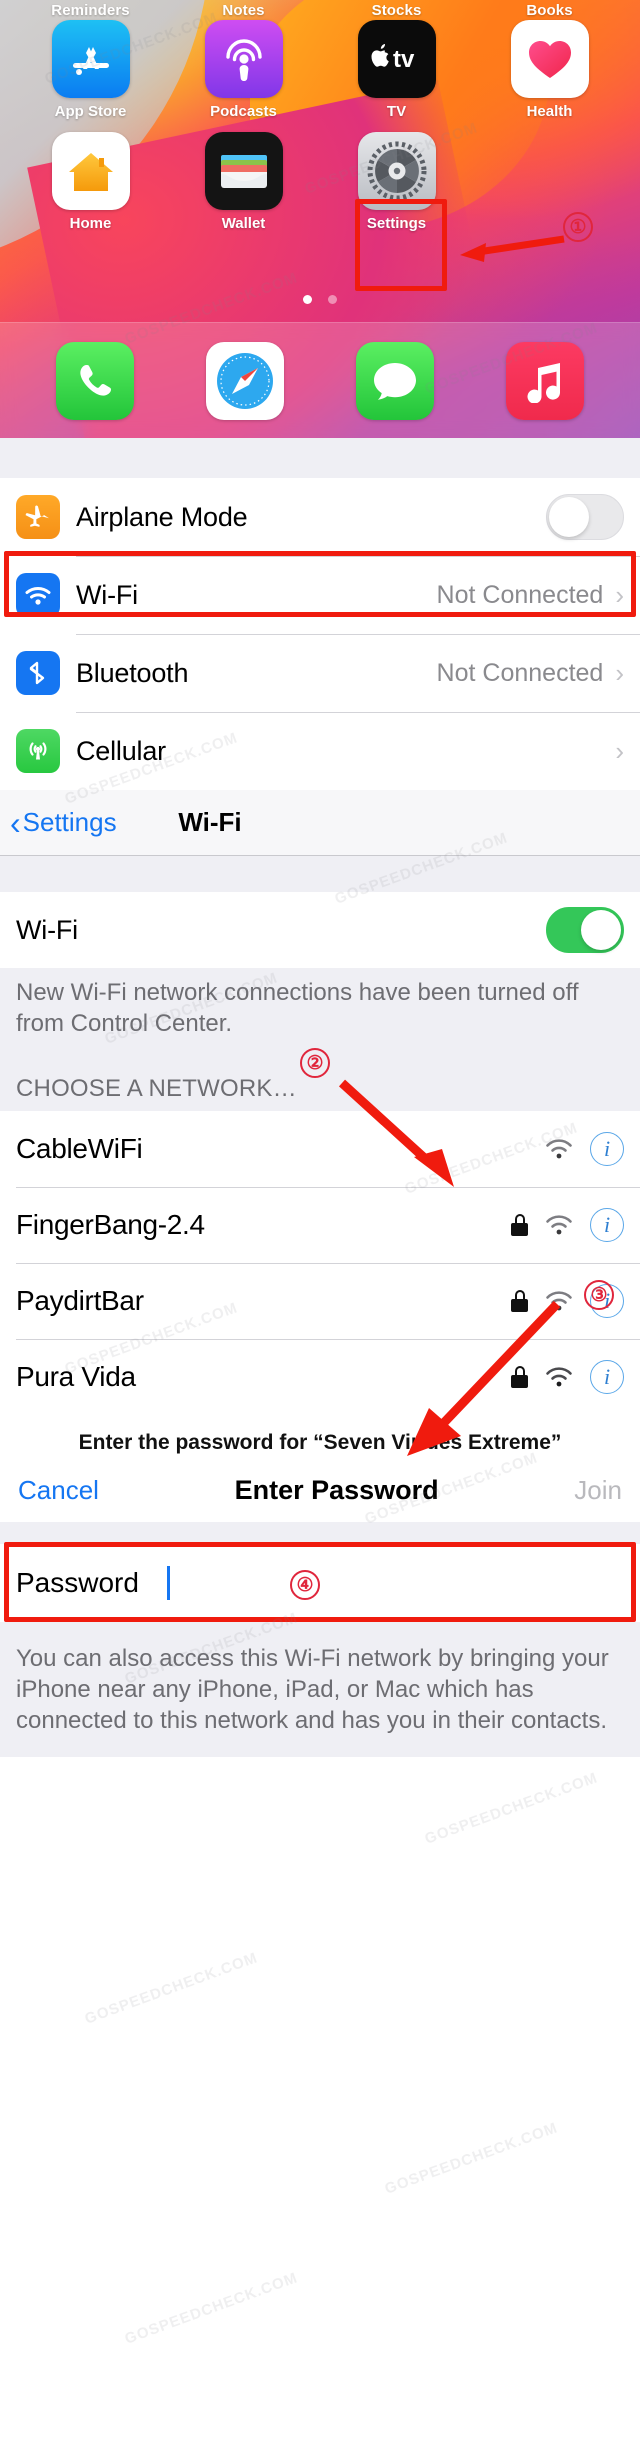 This screenshot has width=640, height=2441. I want to click on settings-row-control, so click(585, 517).